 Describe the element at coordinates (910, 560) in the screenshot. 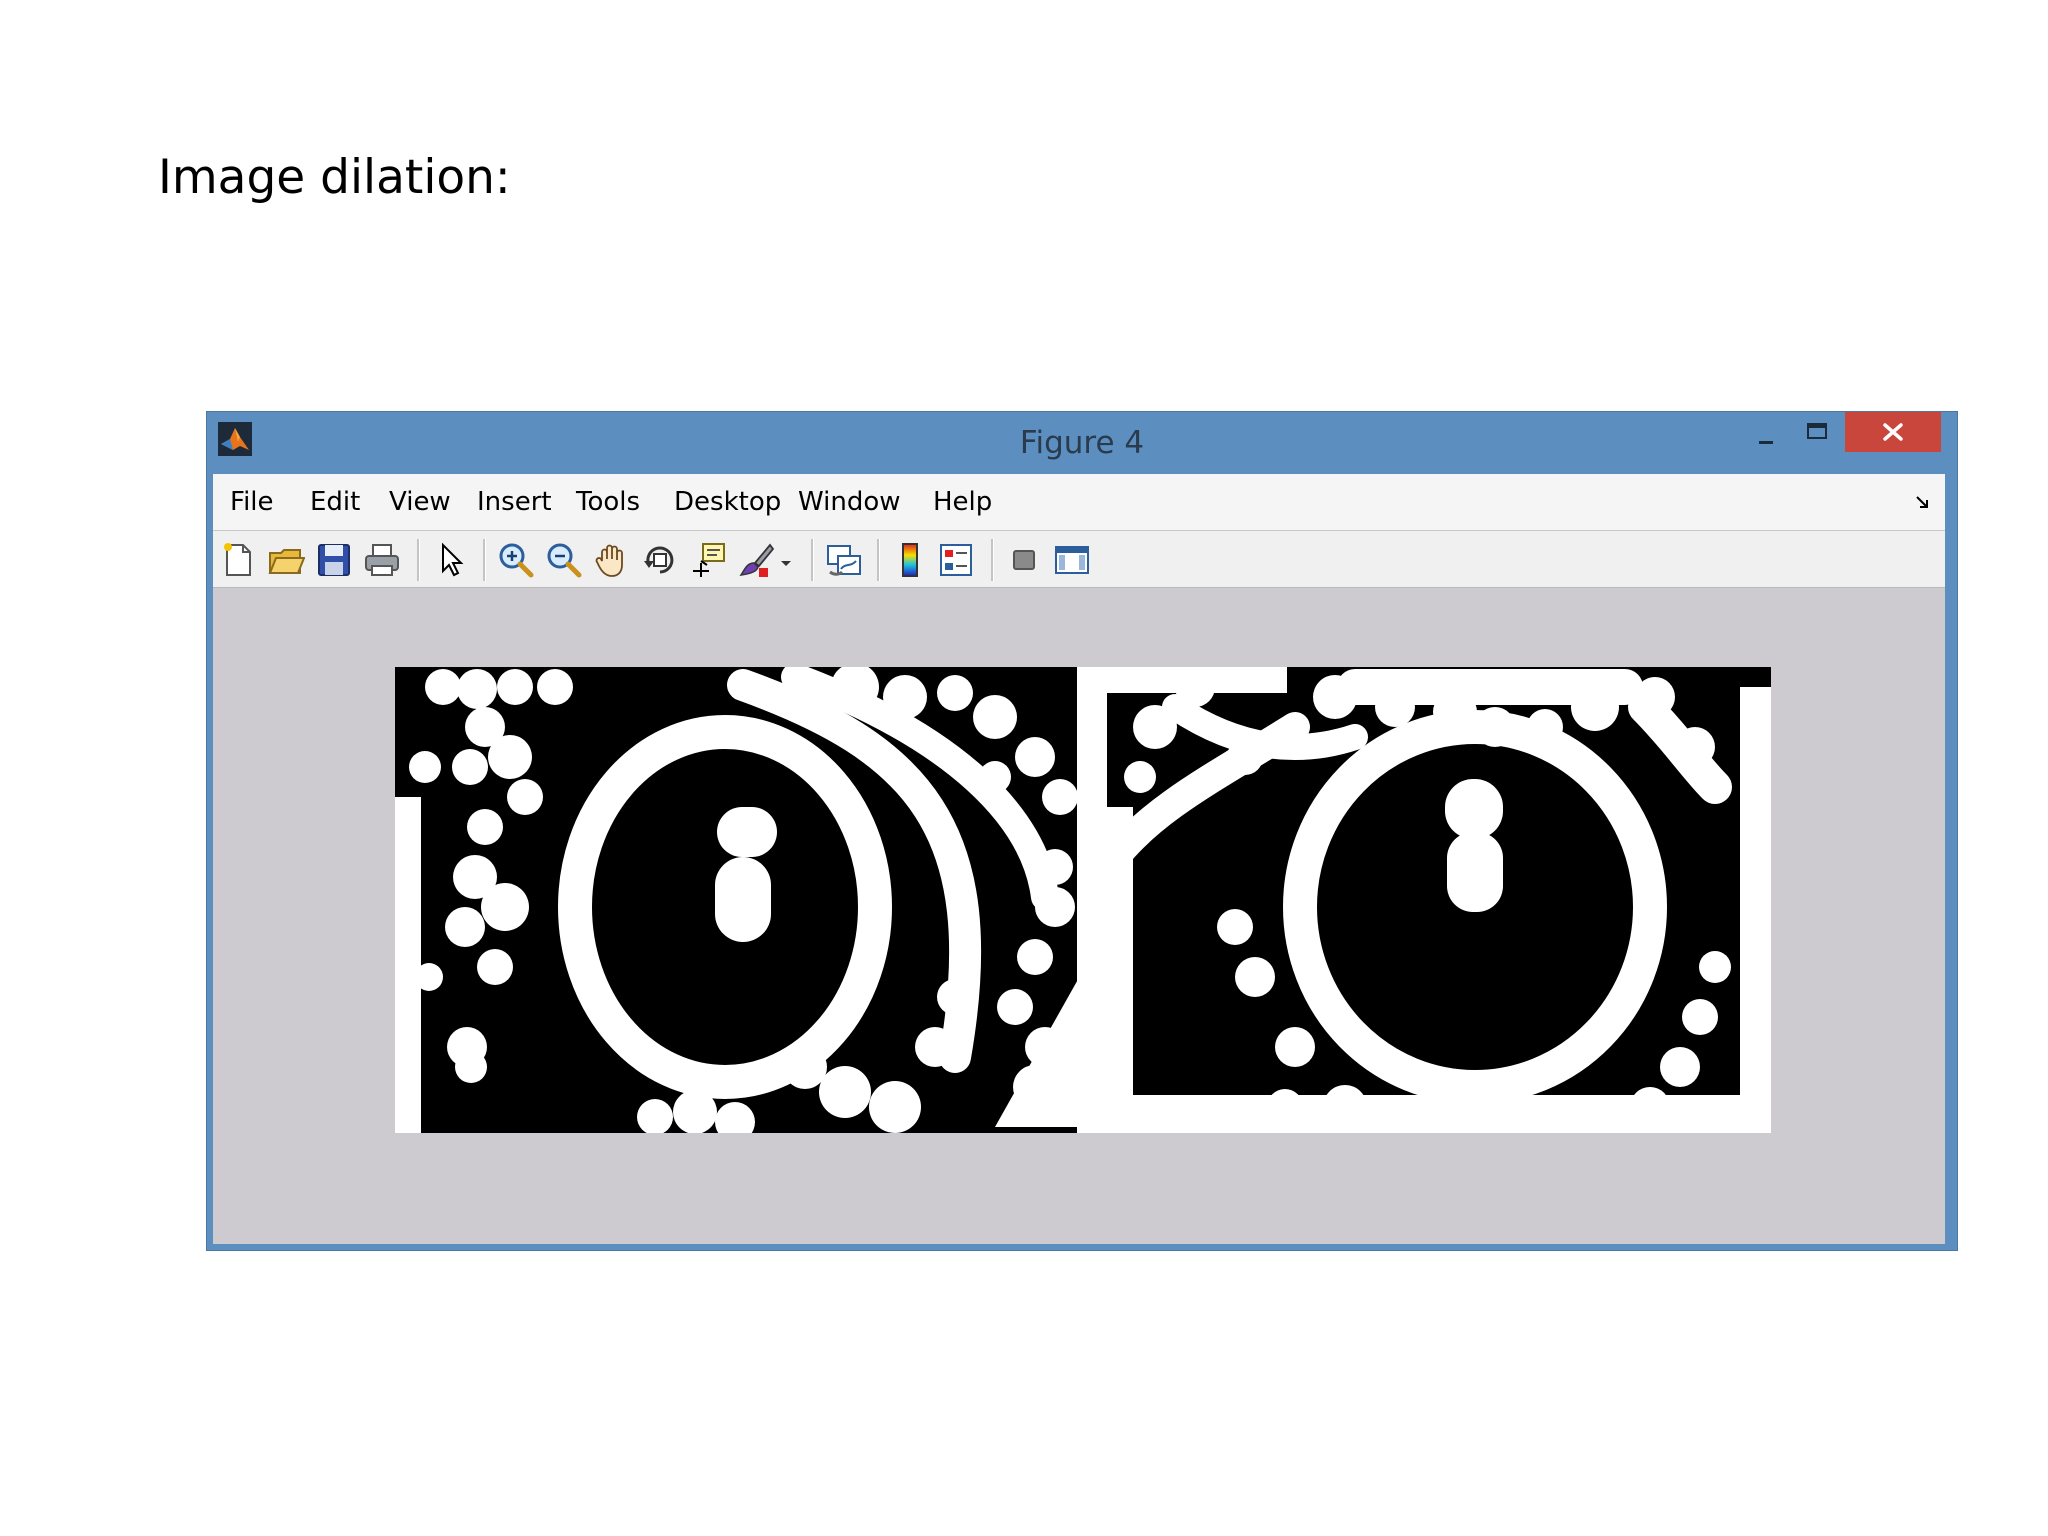

I see `colorbar-icon` at that location.